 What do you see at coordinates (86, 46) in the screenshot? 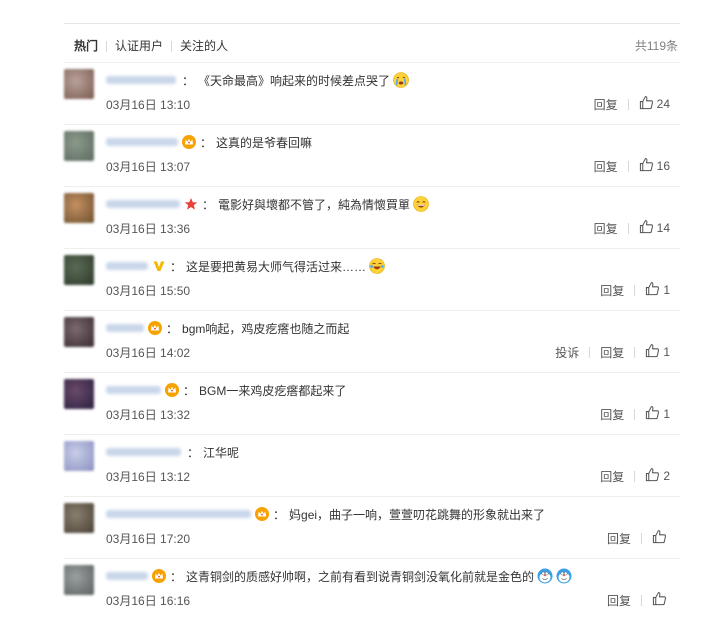
I see `tab-hot: 热门` at bounding box center [86, 46].